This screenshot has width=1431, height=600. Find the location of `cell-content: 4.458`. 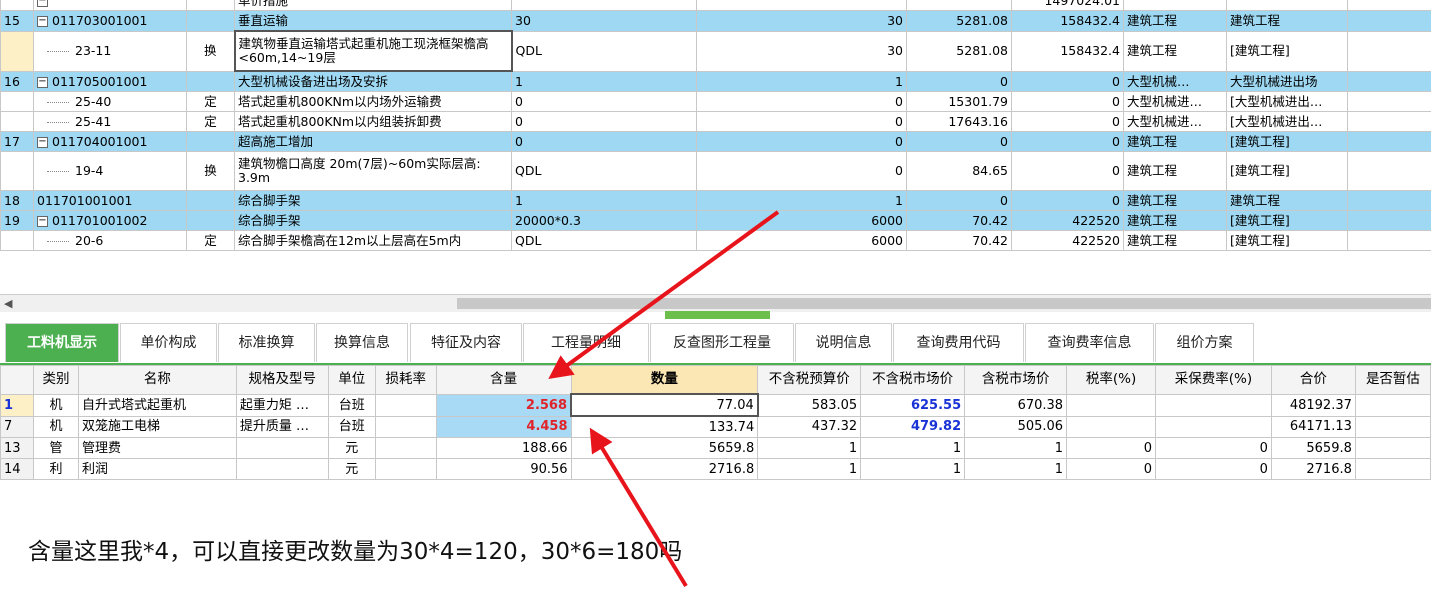

cell-content: 4.458 is located at coordinates (503, 426).